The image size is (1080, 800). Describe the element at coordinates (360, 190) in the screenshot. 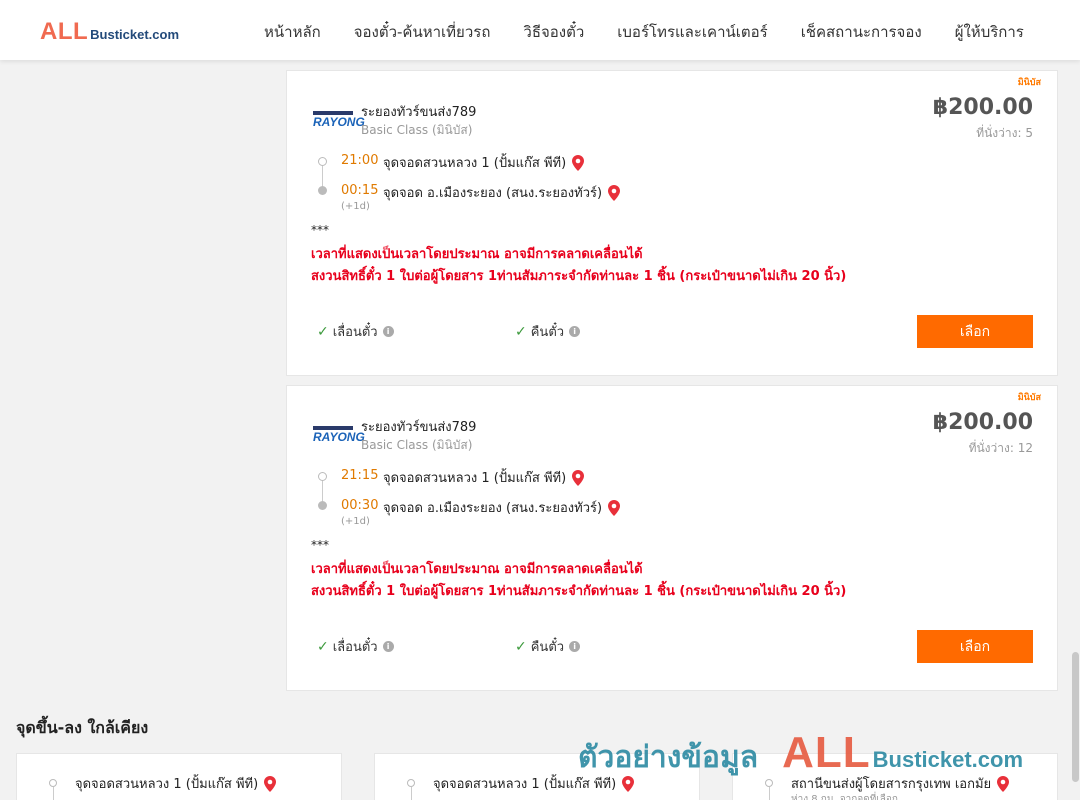

I see `arrival-time: 00:15` at that location.